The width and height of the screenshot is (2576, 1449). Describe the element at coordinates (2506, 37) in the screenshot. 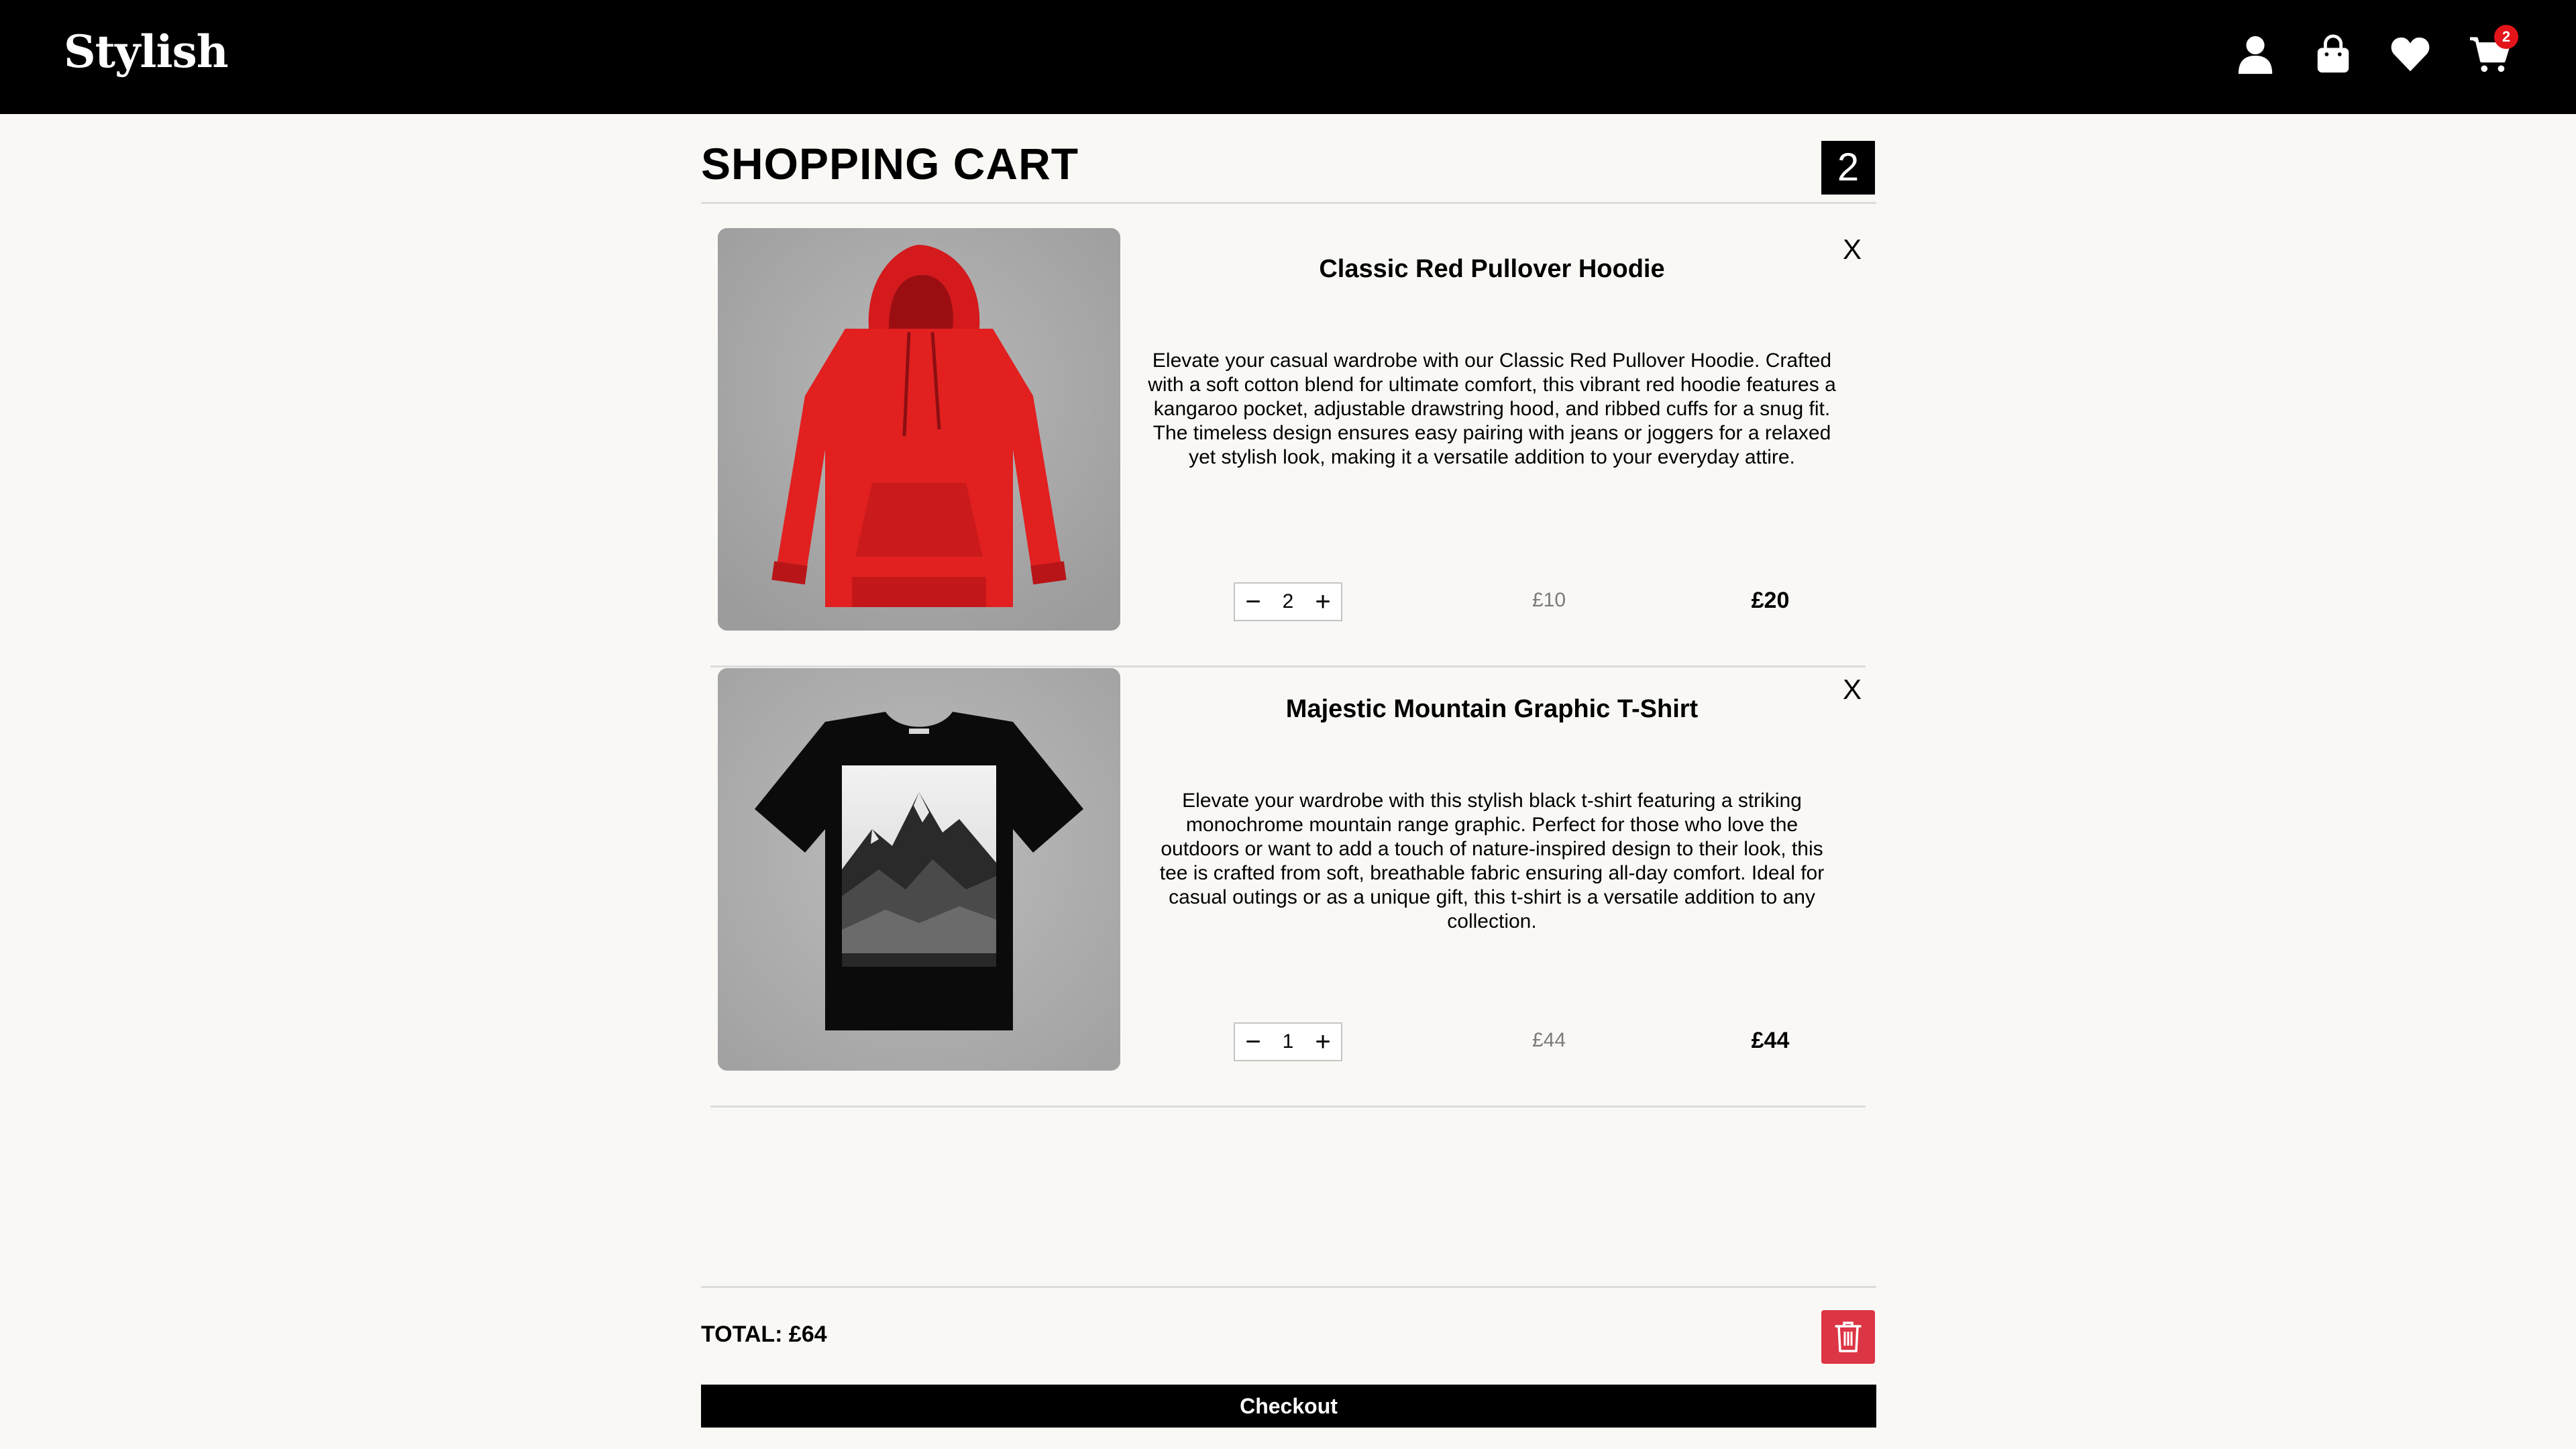

I see `cart-count-badge: 2` at that location.